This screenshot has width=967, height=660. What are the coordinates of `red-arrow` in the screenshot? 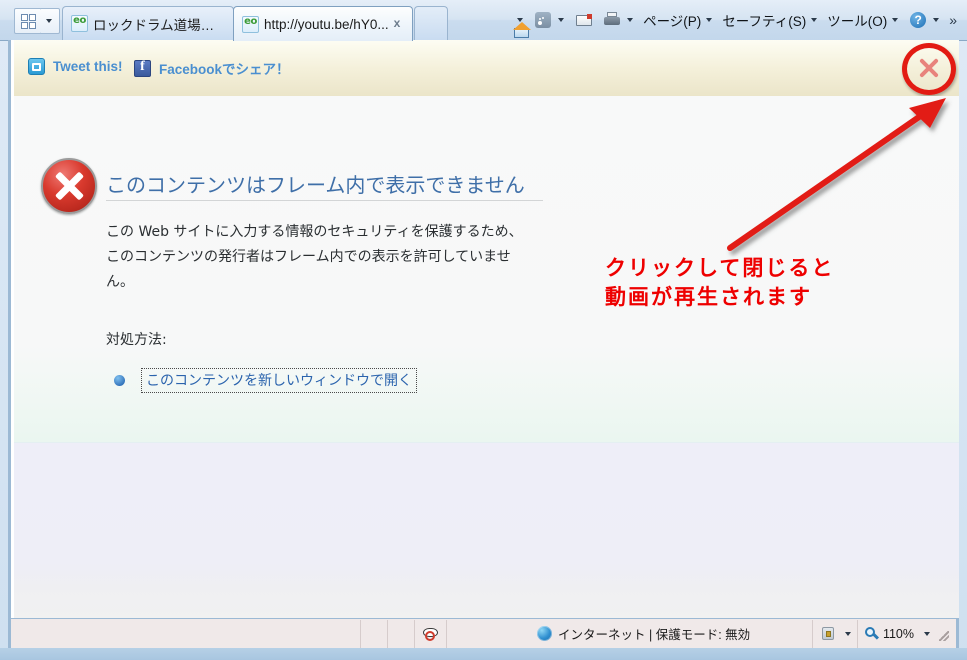 It's located at (836, 174).